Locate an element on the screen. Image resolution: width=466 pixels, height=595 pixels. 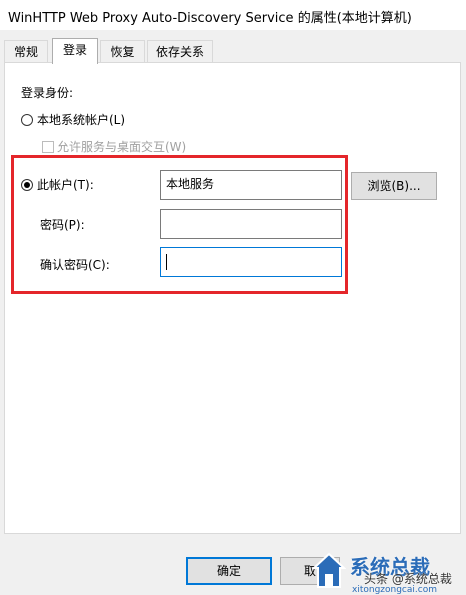
tab-label: 常规 is located at coordinates (25, 52).